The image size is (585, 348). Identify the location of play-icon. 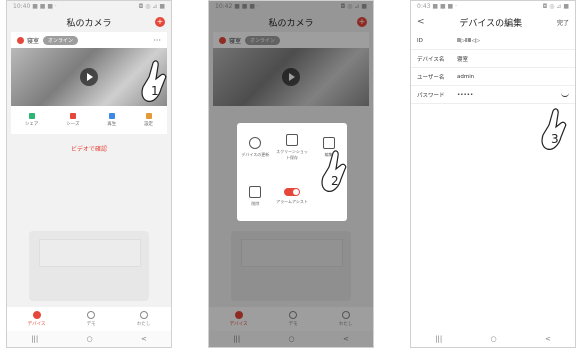
(89, 77).